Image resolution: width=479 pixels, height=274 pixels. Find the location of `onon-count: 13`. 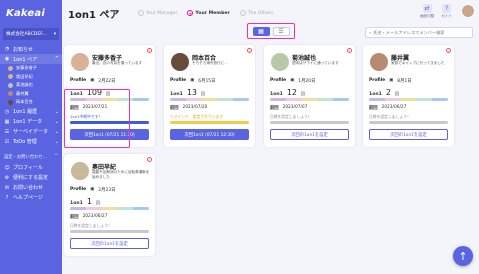

onon-count: 13 is located at coordinates (192, 92).